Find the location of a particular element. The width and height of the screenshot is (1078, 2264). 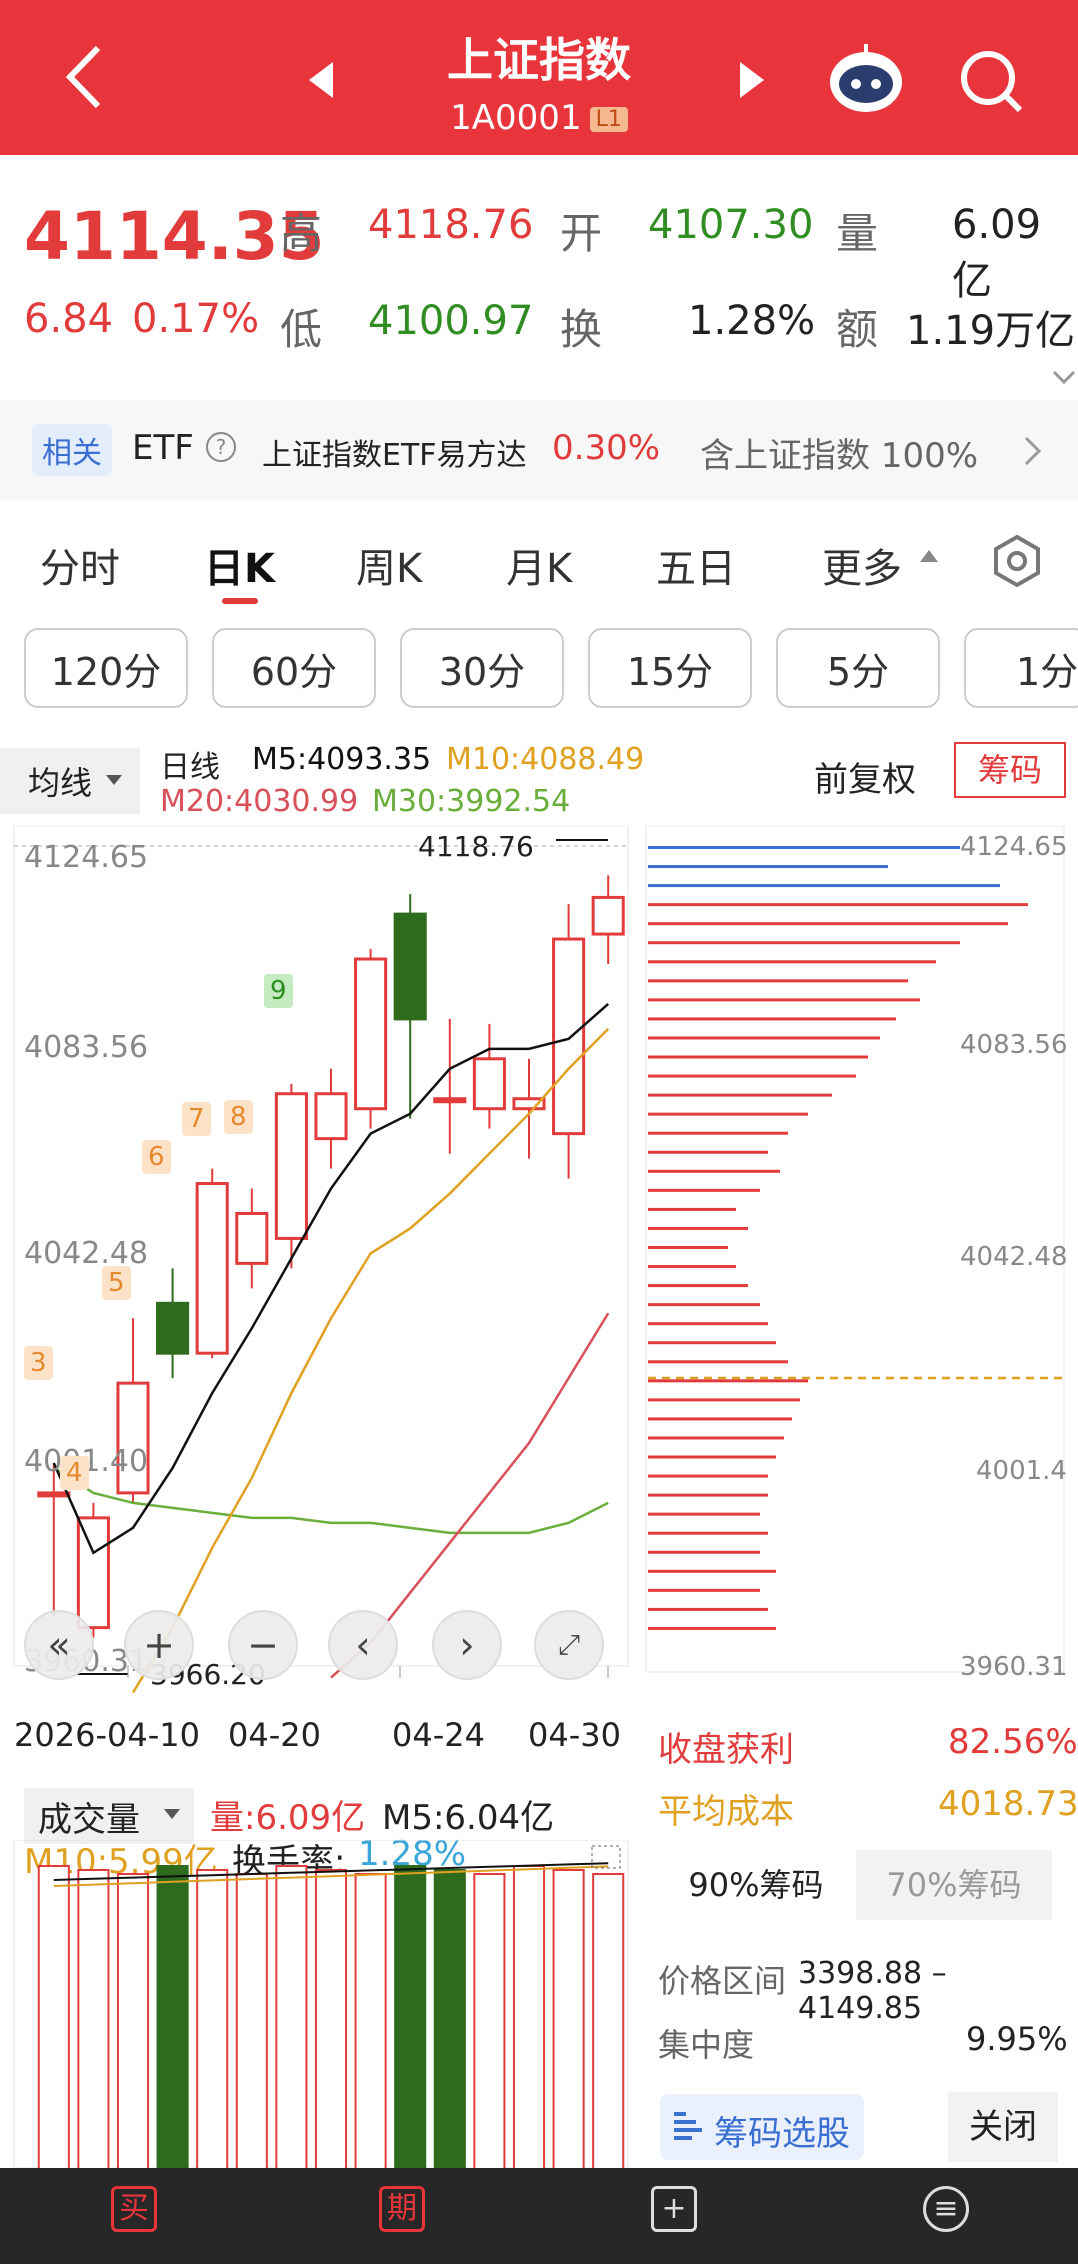

y-label-3: 4042.48 is located at coordinates (86, 1253).